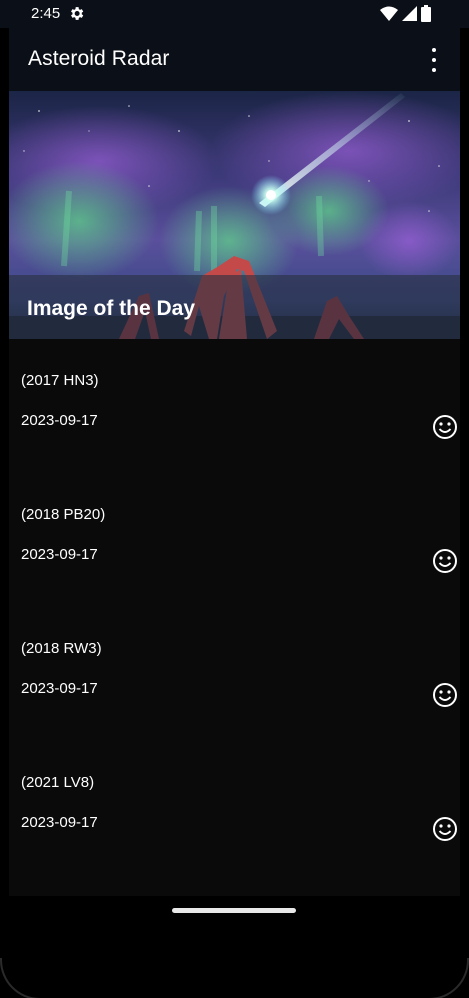 This screenshot has width=469, height=998. I want to click on wifi-icon, so click(389, 13).